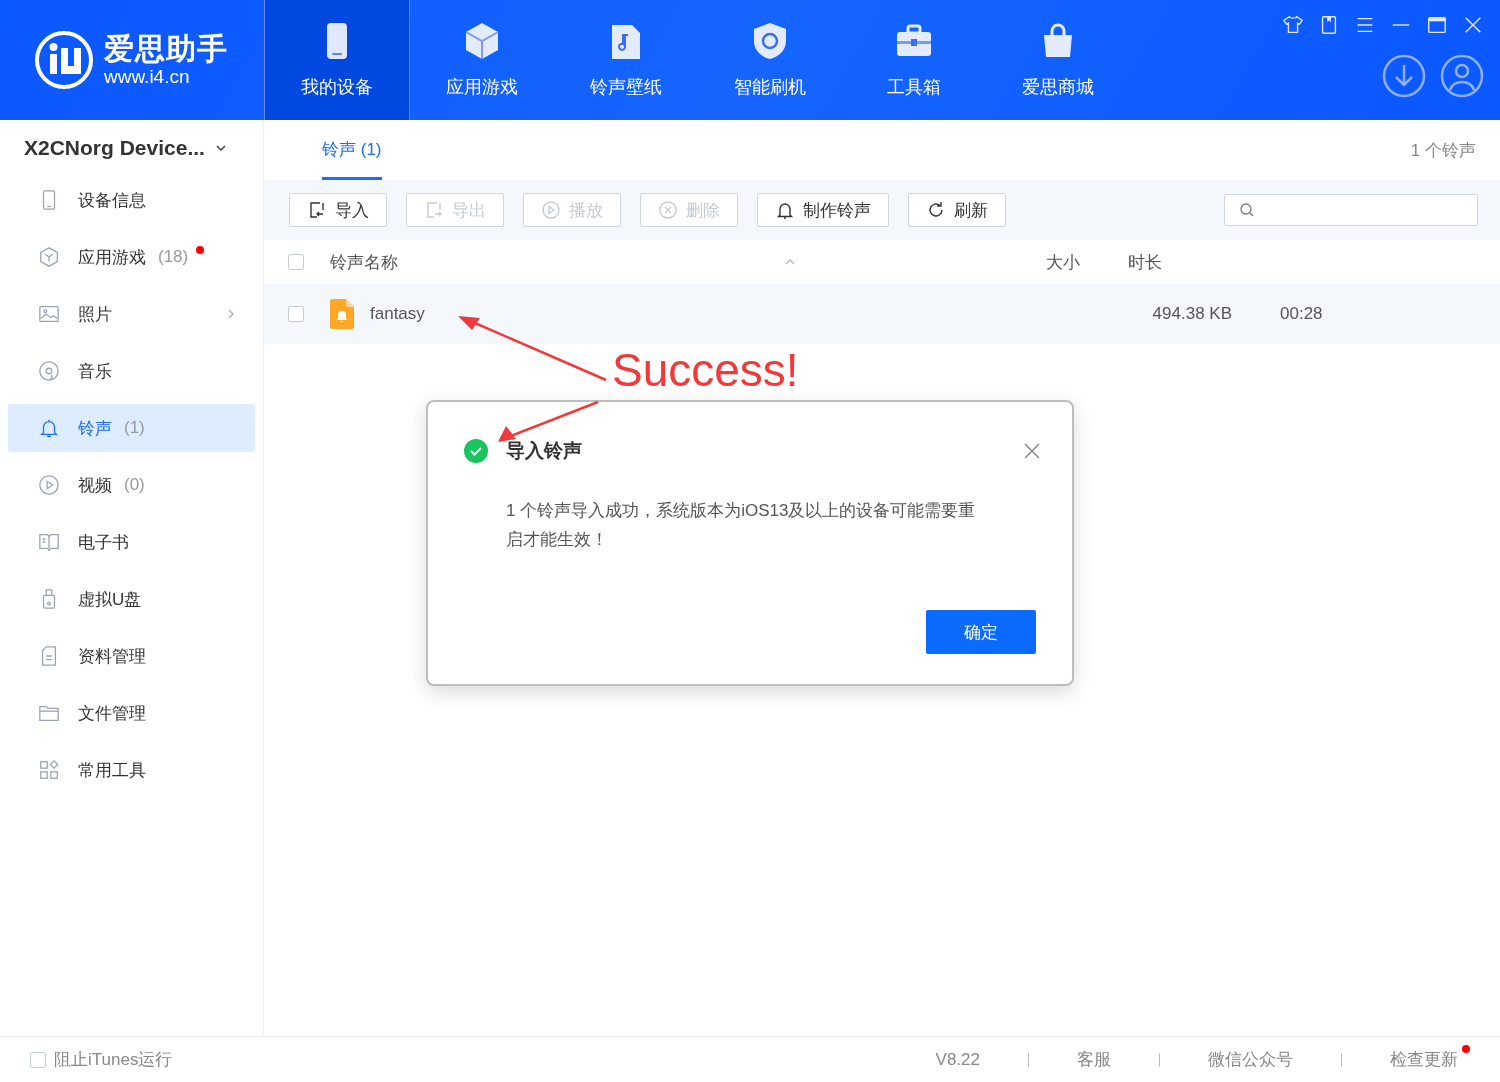 Image resolution: width=1500 pixels, height=1082 pixels. I want to click on image-icon, so click(49, 314).